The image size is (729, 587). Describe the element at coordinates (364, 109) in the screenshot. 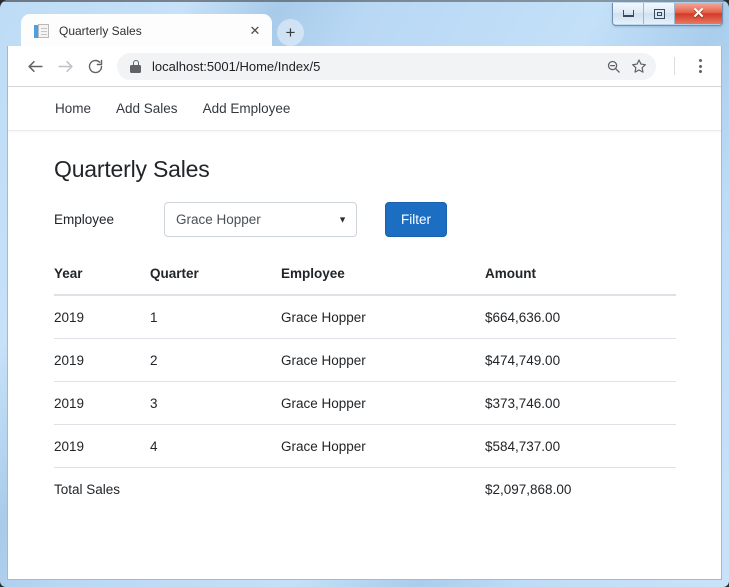

I see `site-navigation: Home Add Sales Add Employee` at that location.